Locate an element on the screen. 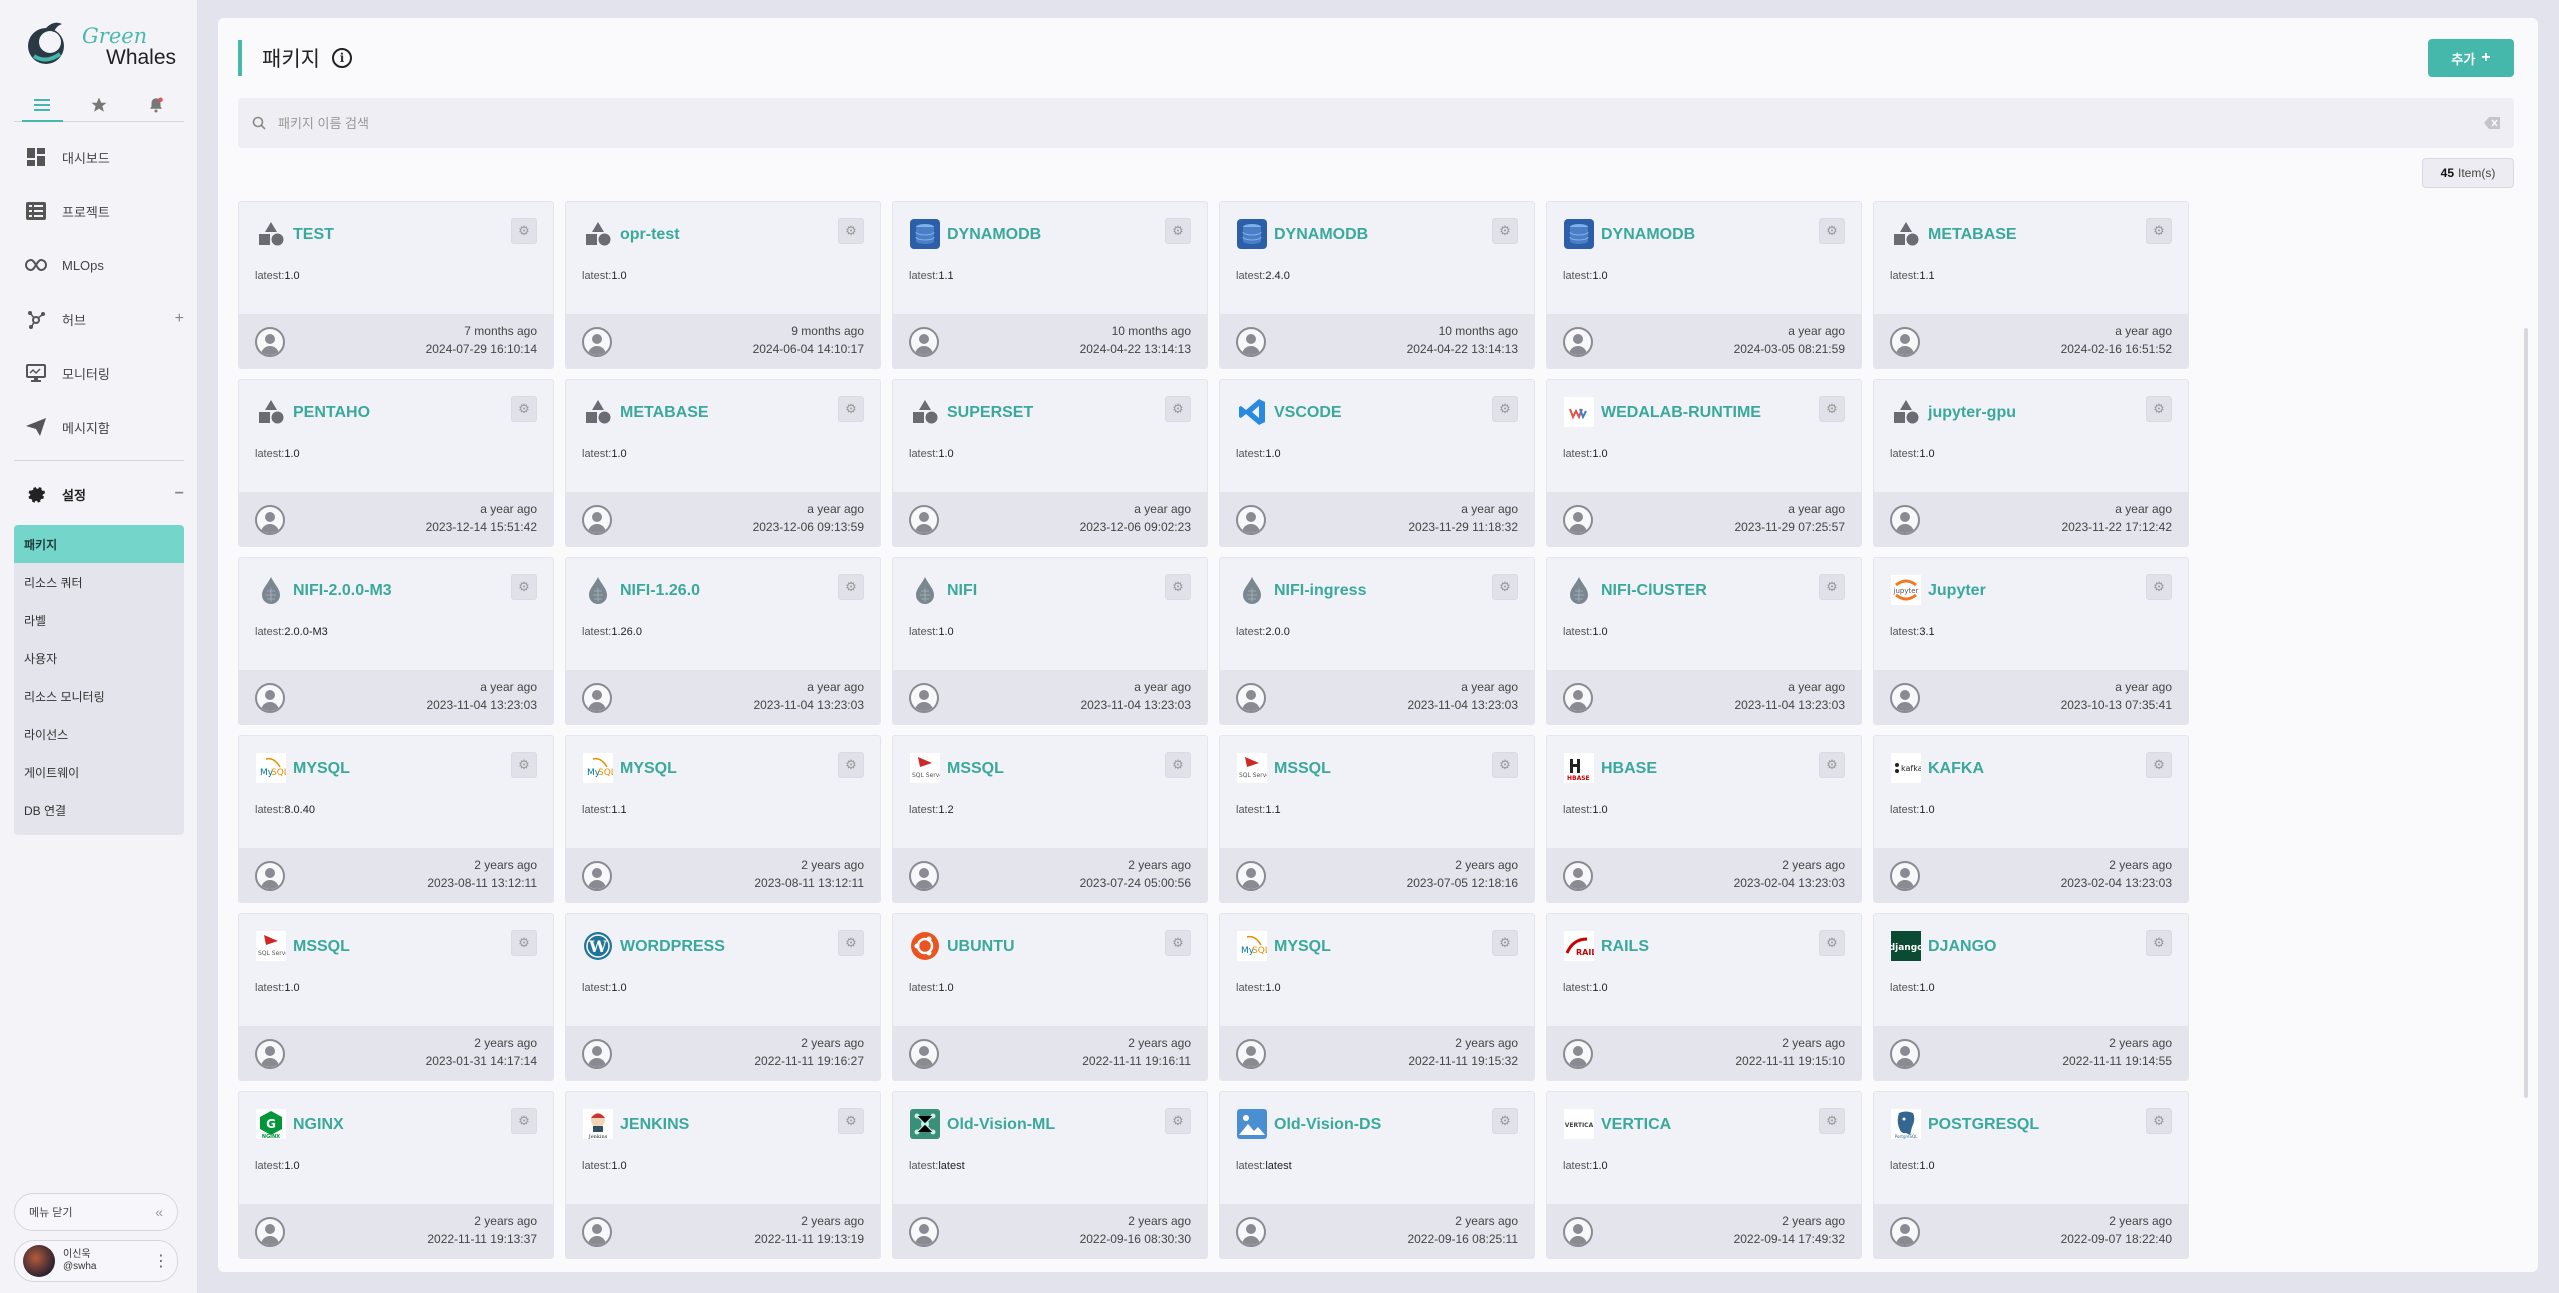 The image size is (2559, 1293). package-name: NIFI-1.26.0 is located at coordinates (660, 591).